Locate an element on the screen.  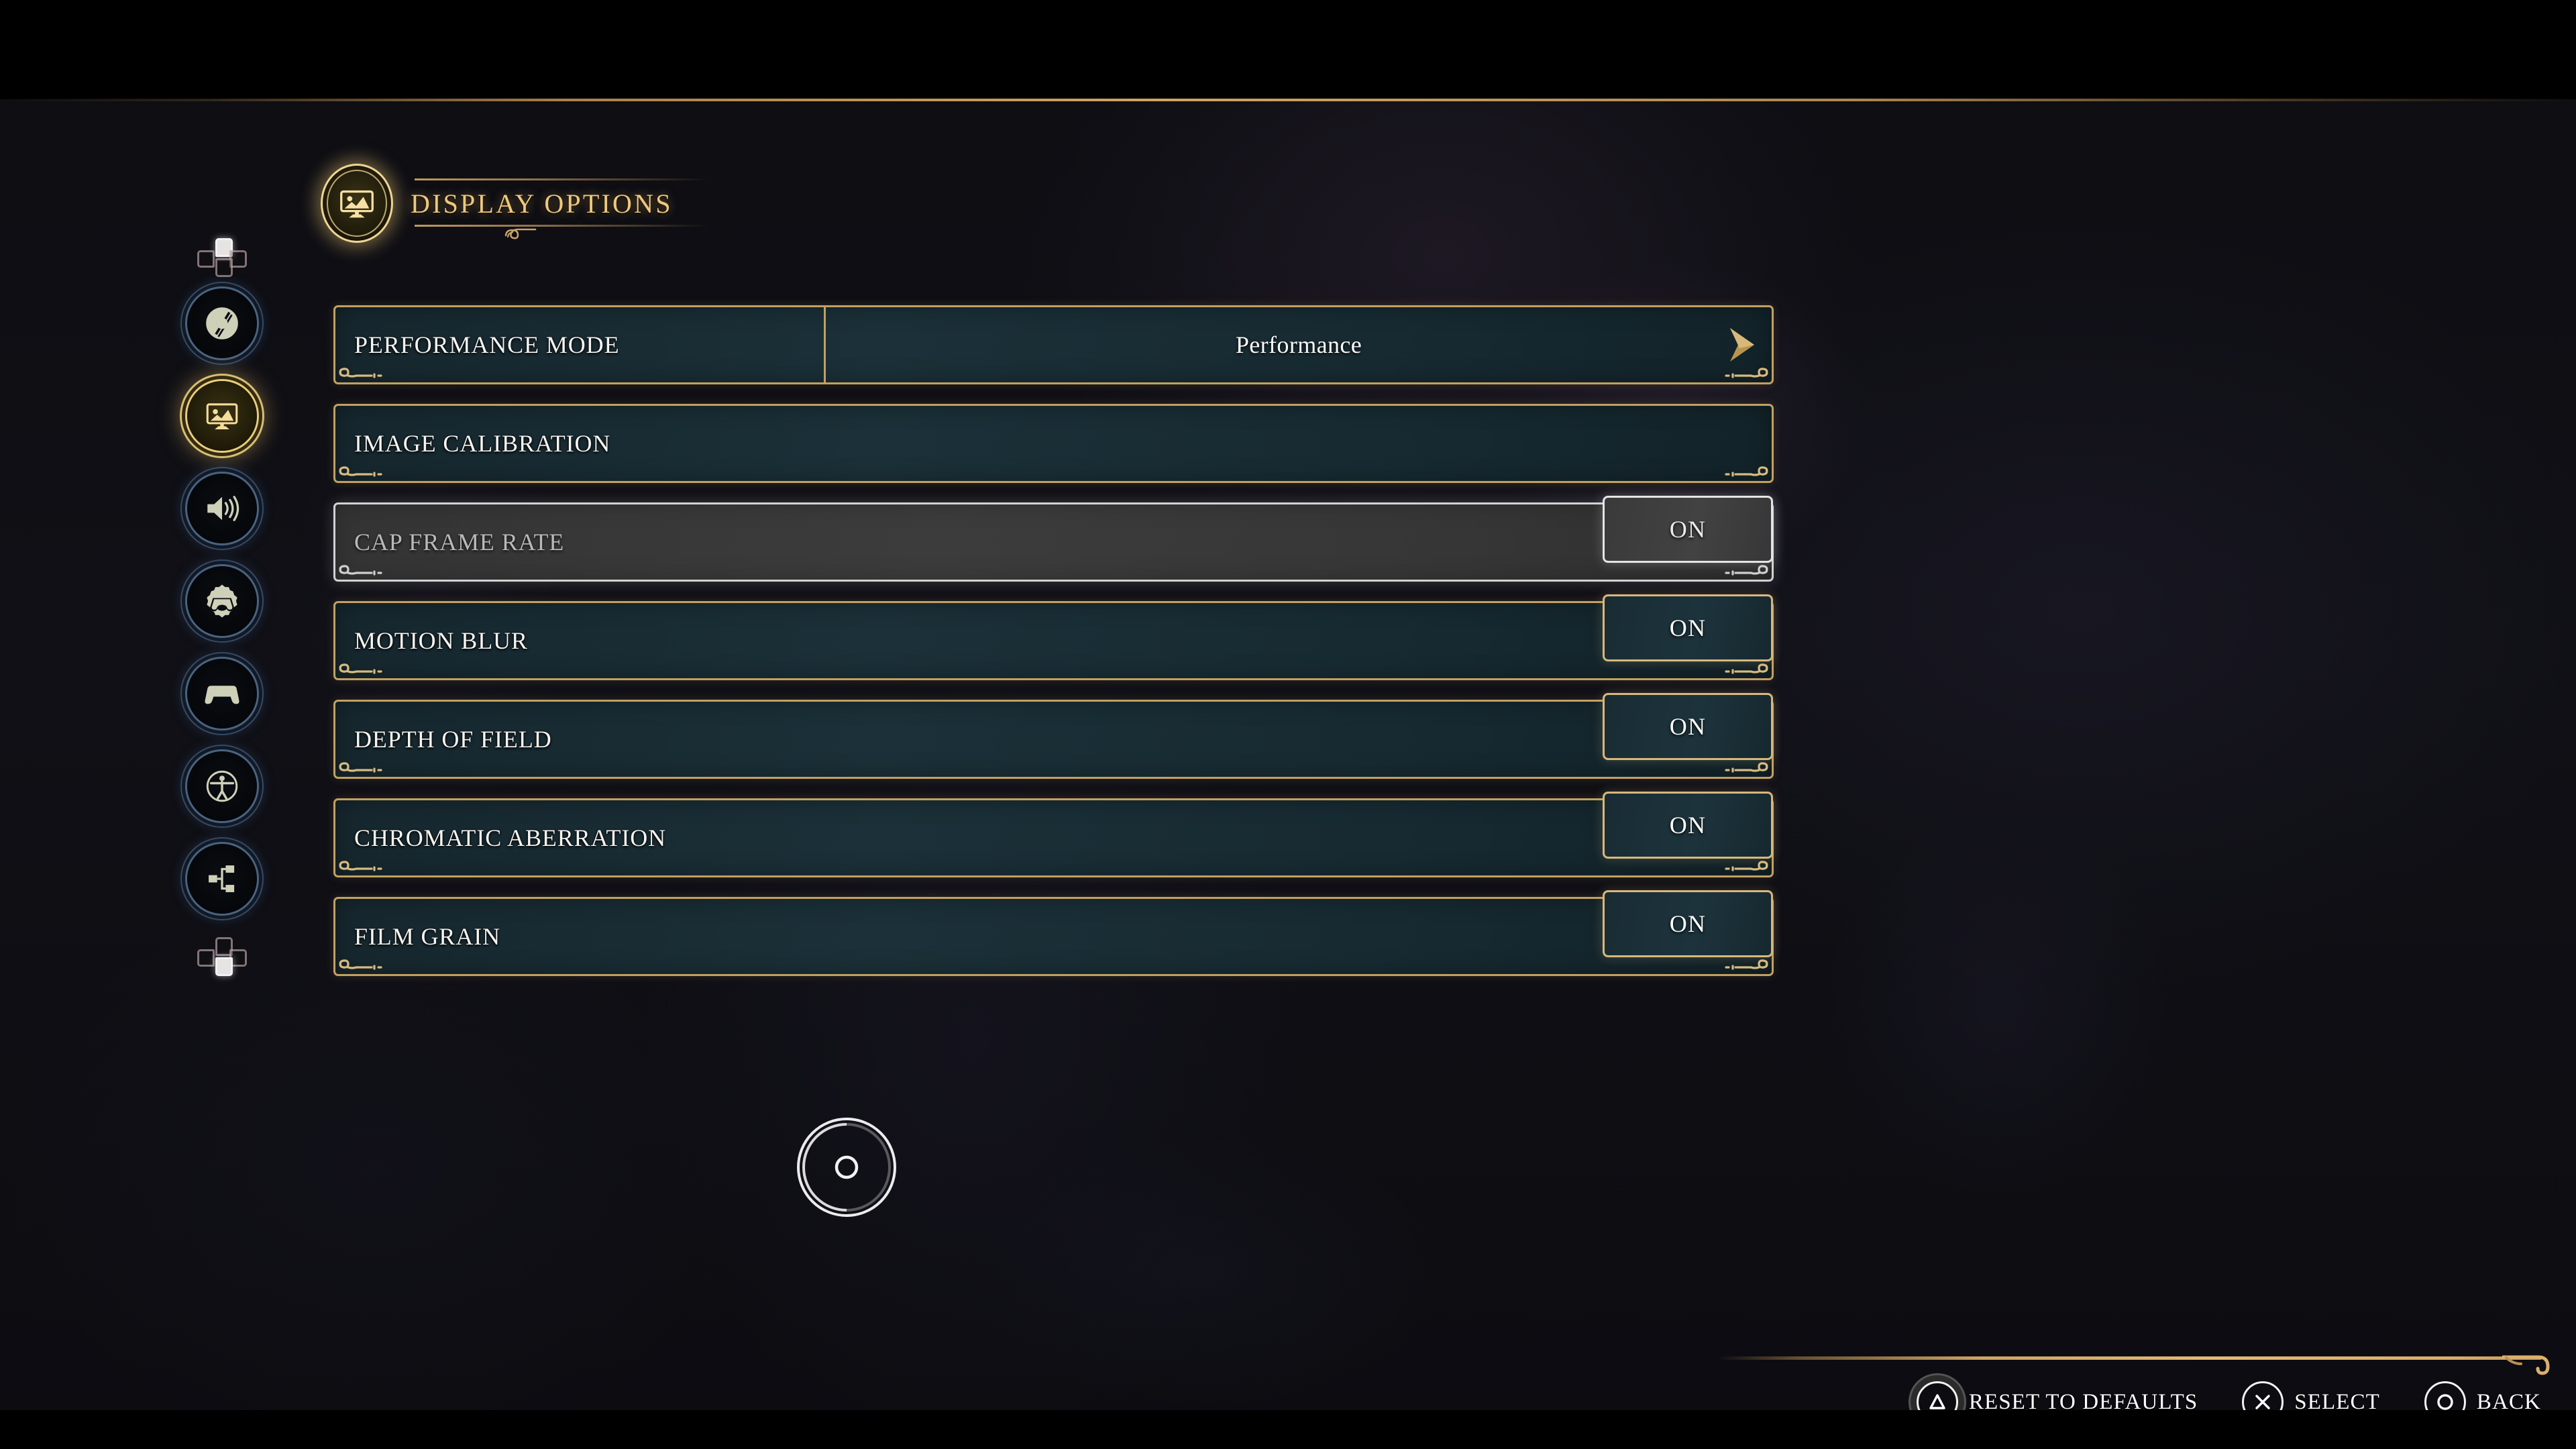
option-label: MOTION BLUR is located at coordinates (441, 640).